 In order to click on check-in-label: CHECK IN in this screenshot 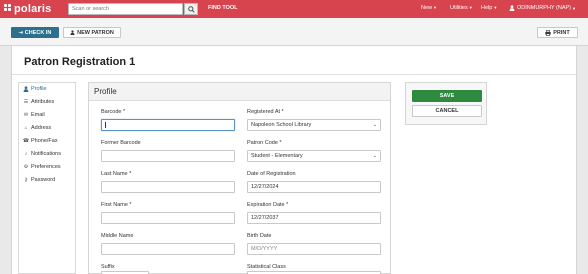, I will do `click(38, 32)`.